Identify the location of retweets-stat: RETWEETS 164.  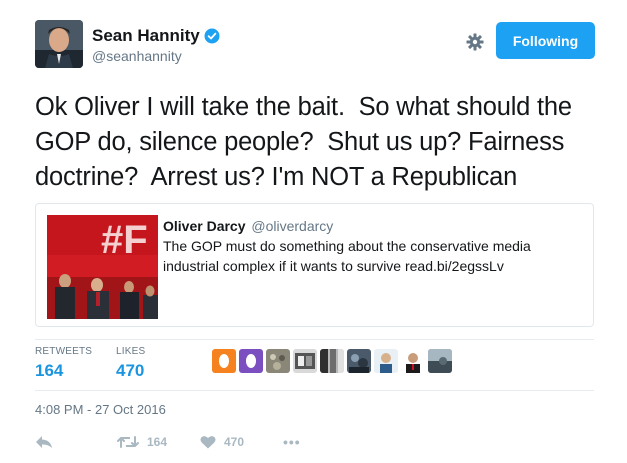
(63, 363).